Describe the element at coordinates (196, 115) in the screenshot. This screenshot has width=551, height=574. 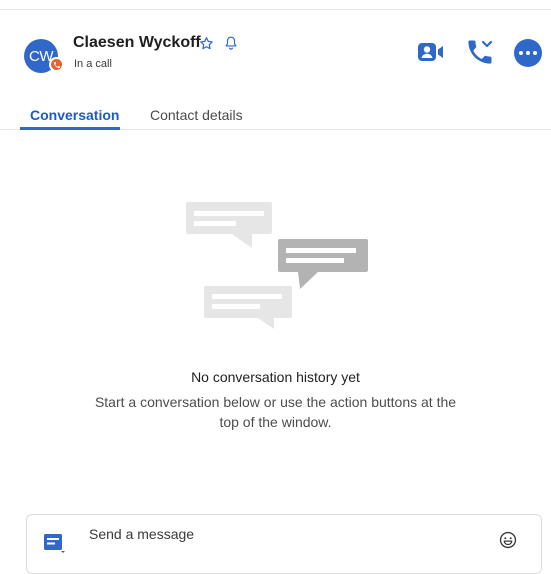
I see `tab-contact-details: Contact details` at that location.